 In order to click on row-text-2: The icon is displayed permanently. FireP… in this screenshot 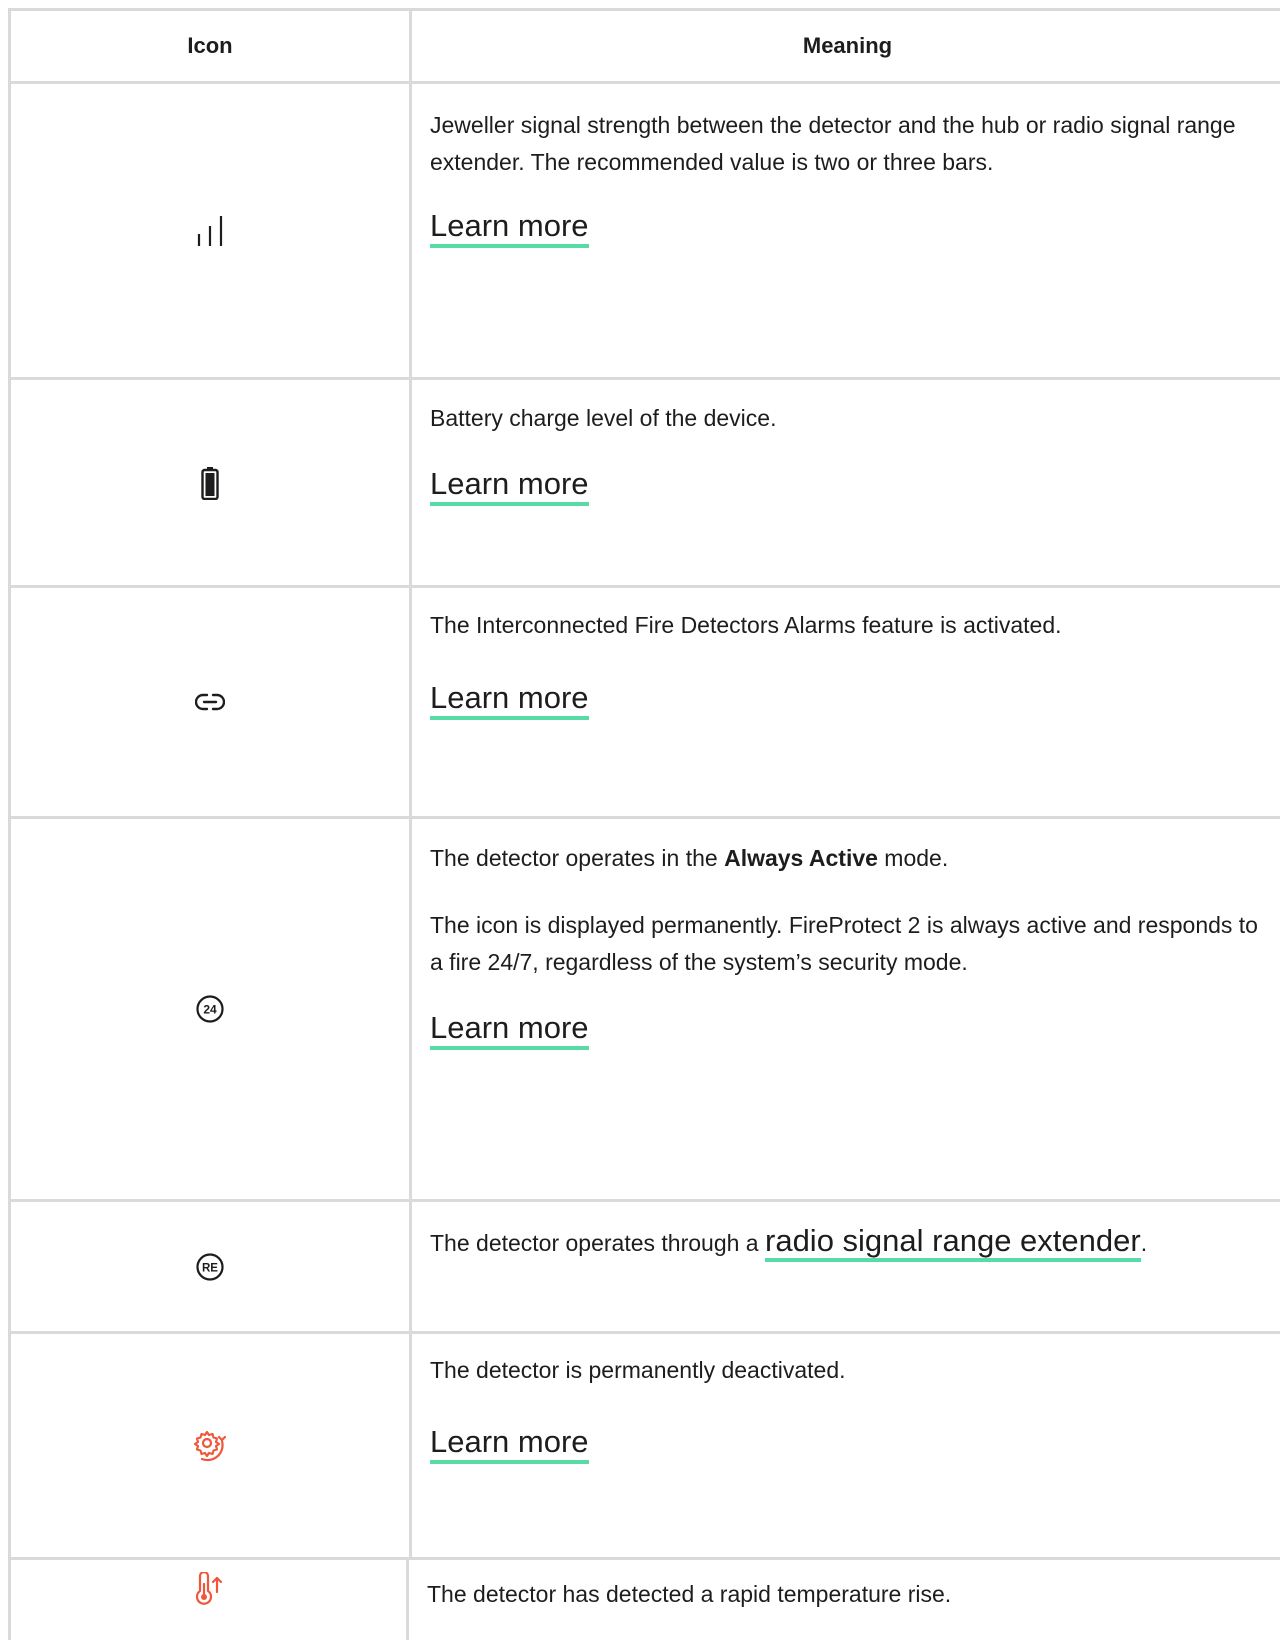, I will do `click(844, 943)`.